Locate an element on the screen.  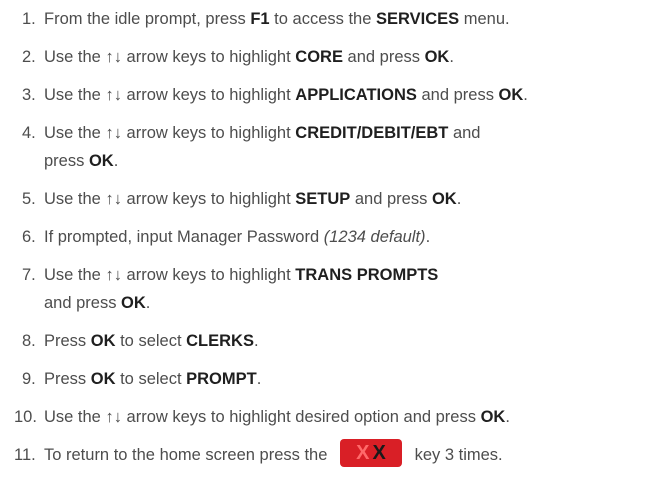
step-line: Press OK to select PROMPT. is located at coordinates (354, 379).